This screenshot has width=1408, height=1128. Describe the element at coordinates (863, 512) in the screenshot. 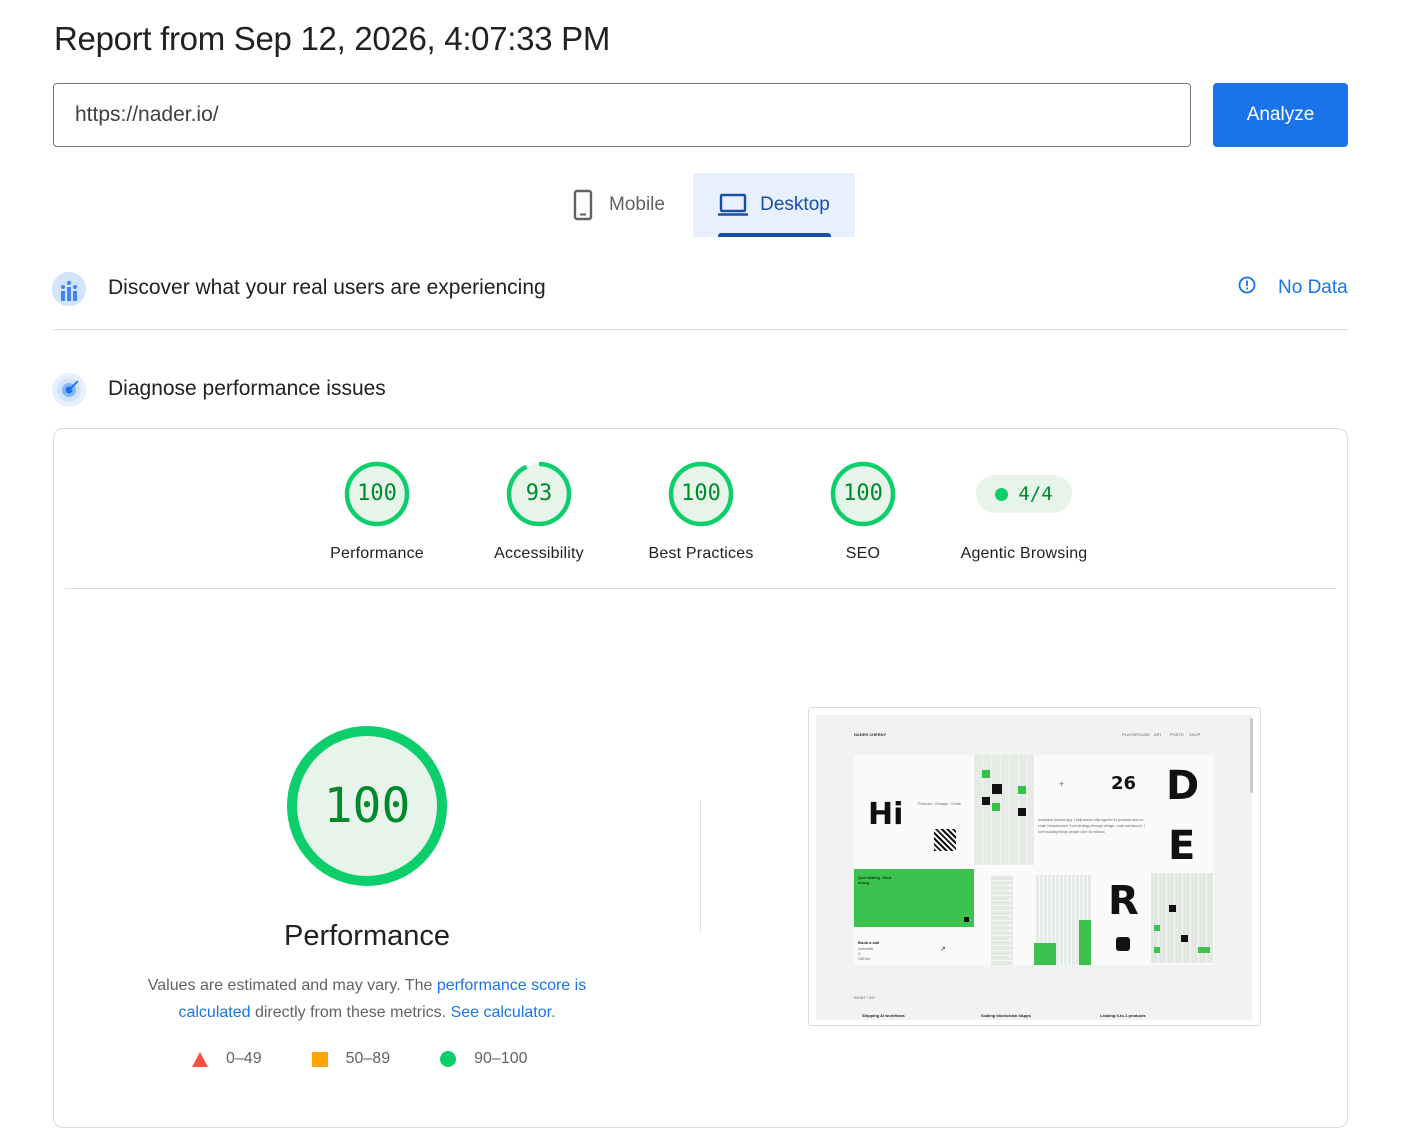

I see `gauge-seo: 100 SEO` at that location.